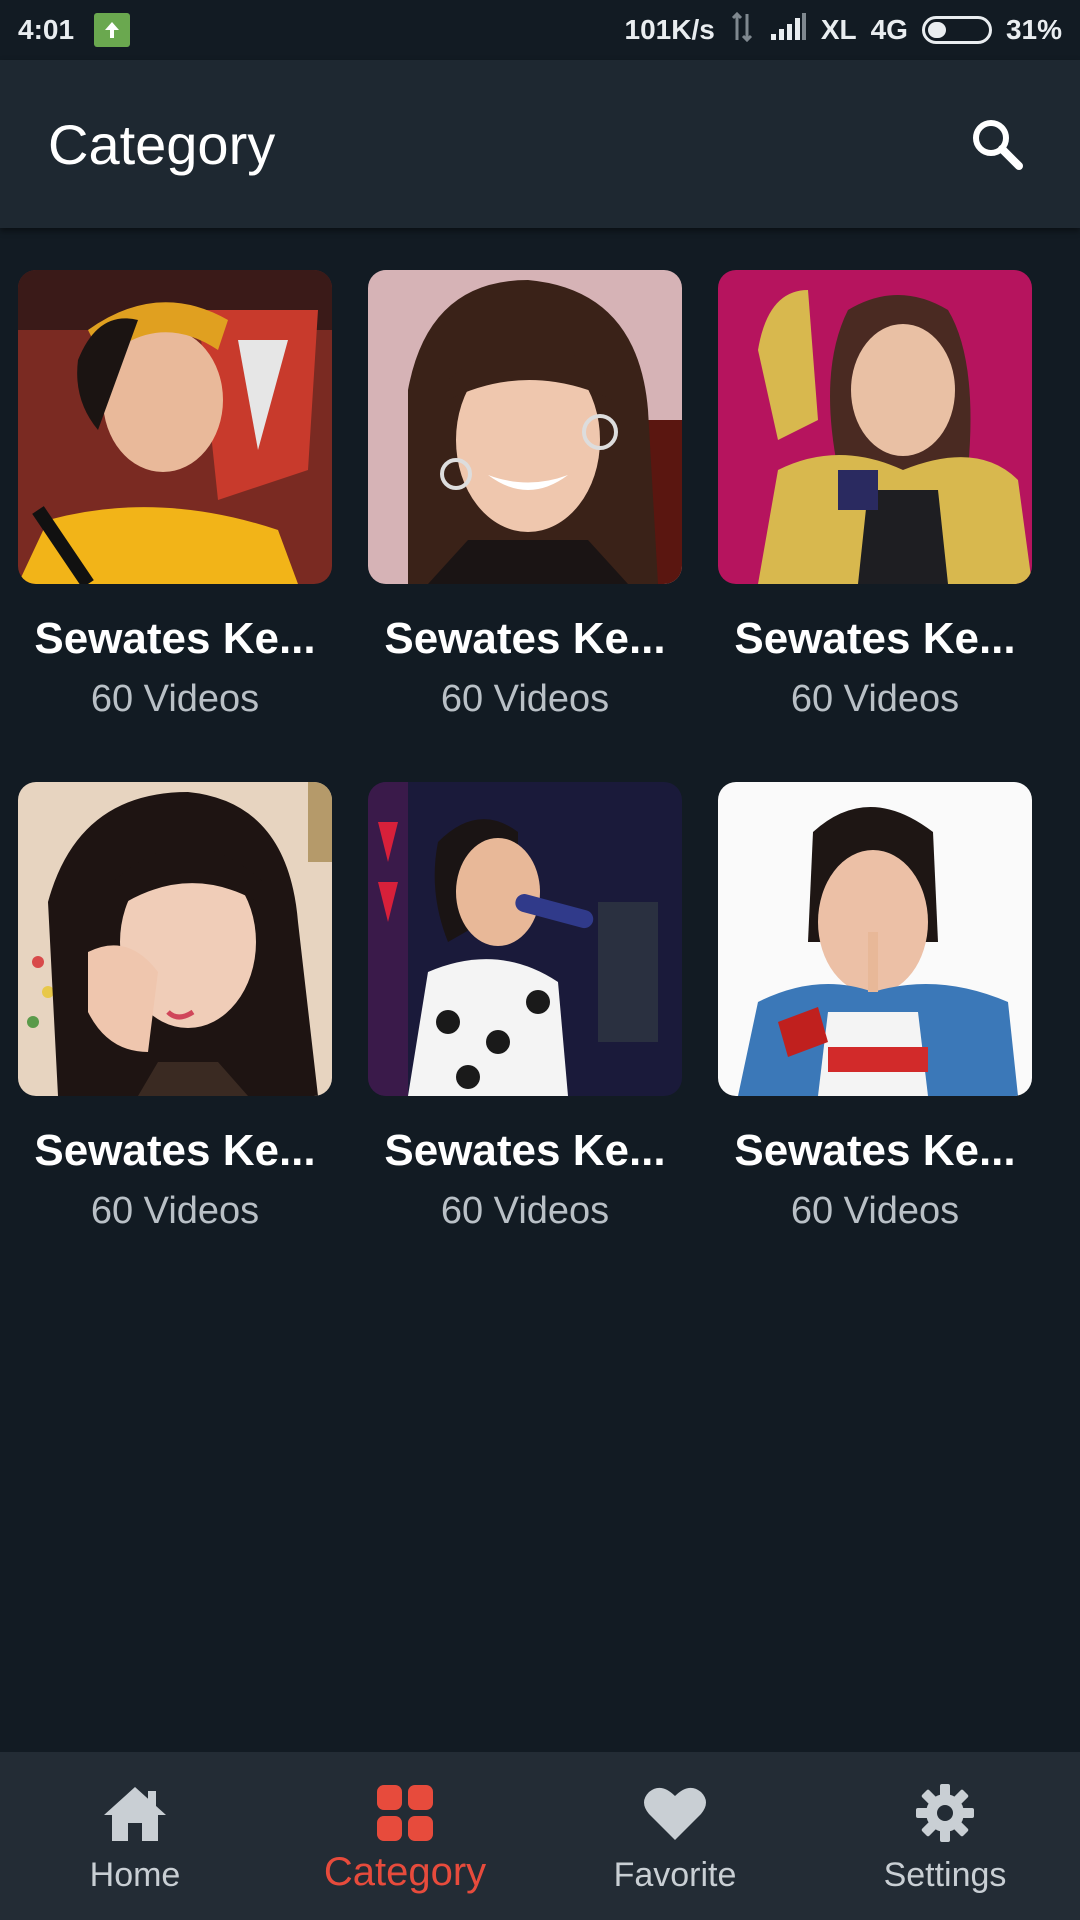 This screenshot has width=1080, height=1920. I want to click on nav-label: Category, so click(405, 1872).